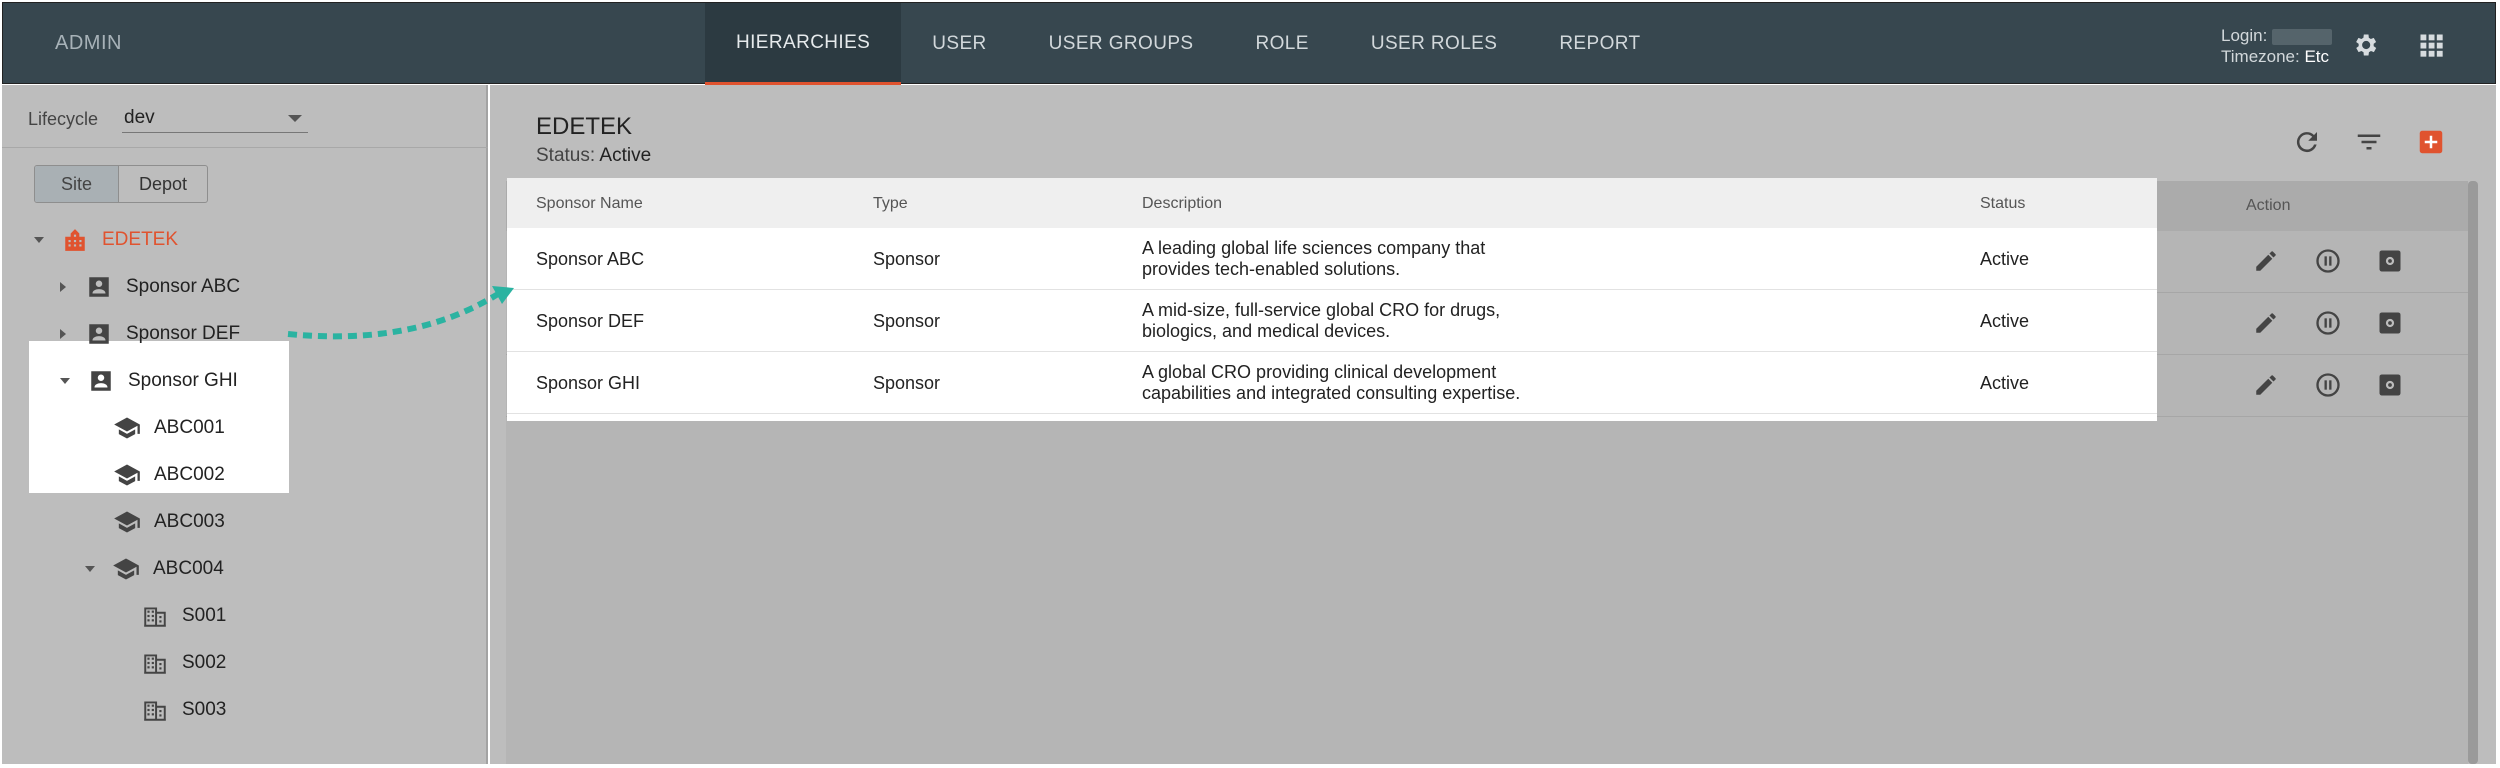 This screenshot has height=768, width=2500. I want to click on tree-node-s003: S003, so click(183, 710).